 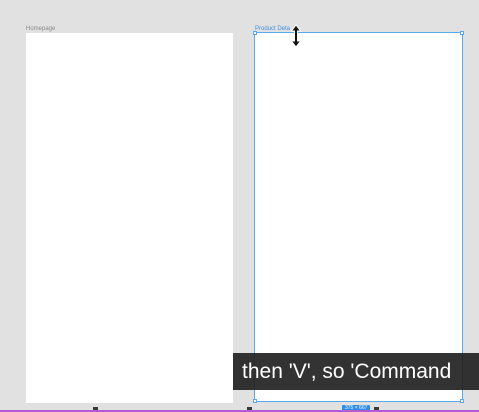 What do you see at coordinates (272, 29) in the screenshot?
I see `artboard-label-product-detail: Product Deta` at bounding box center [272, 29].